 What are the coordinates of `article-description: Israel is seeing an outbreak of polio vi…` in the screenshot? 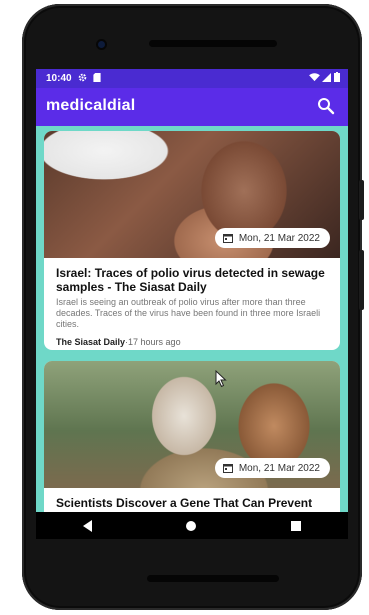 It's located at (188, 313).